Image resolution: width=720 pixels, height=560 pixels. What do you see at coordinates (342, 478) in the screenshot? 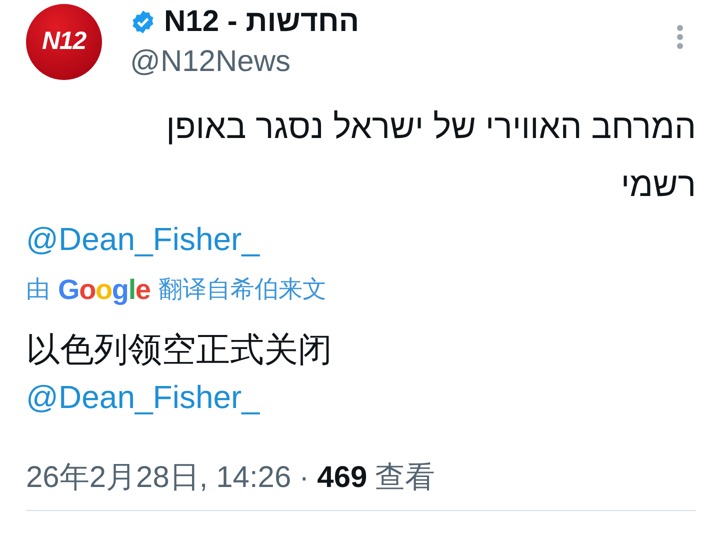
I see `view-count: 469` at bounding box center [342, 478].